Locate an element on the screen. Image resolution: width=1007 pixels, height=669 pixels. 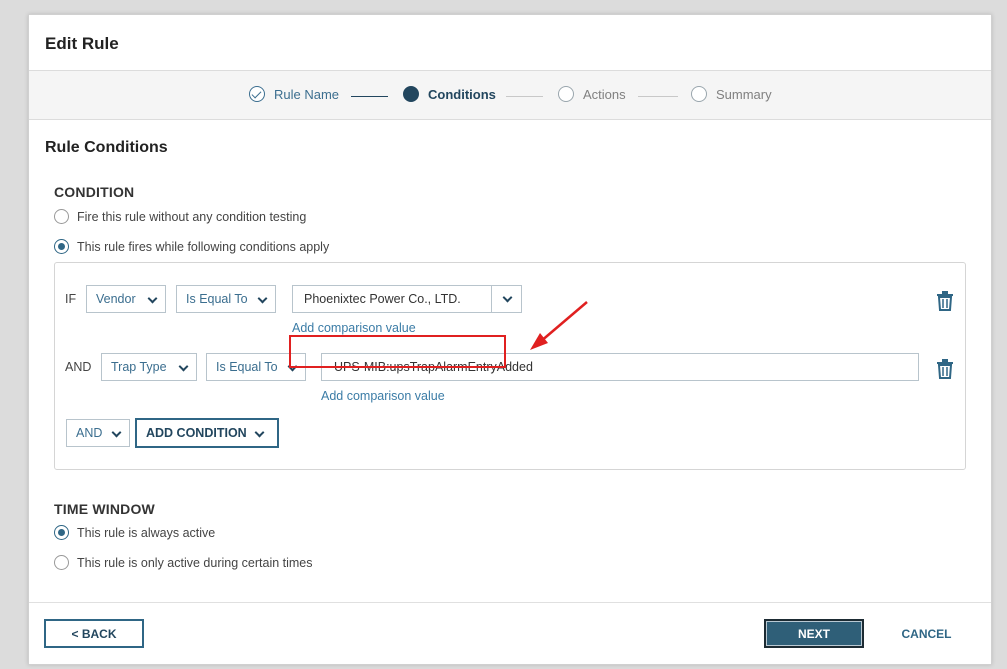
footer-divider is located at coordinates (510, 602).